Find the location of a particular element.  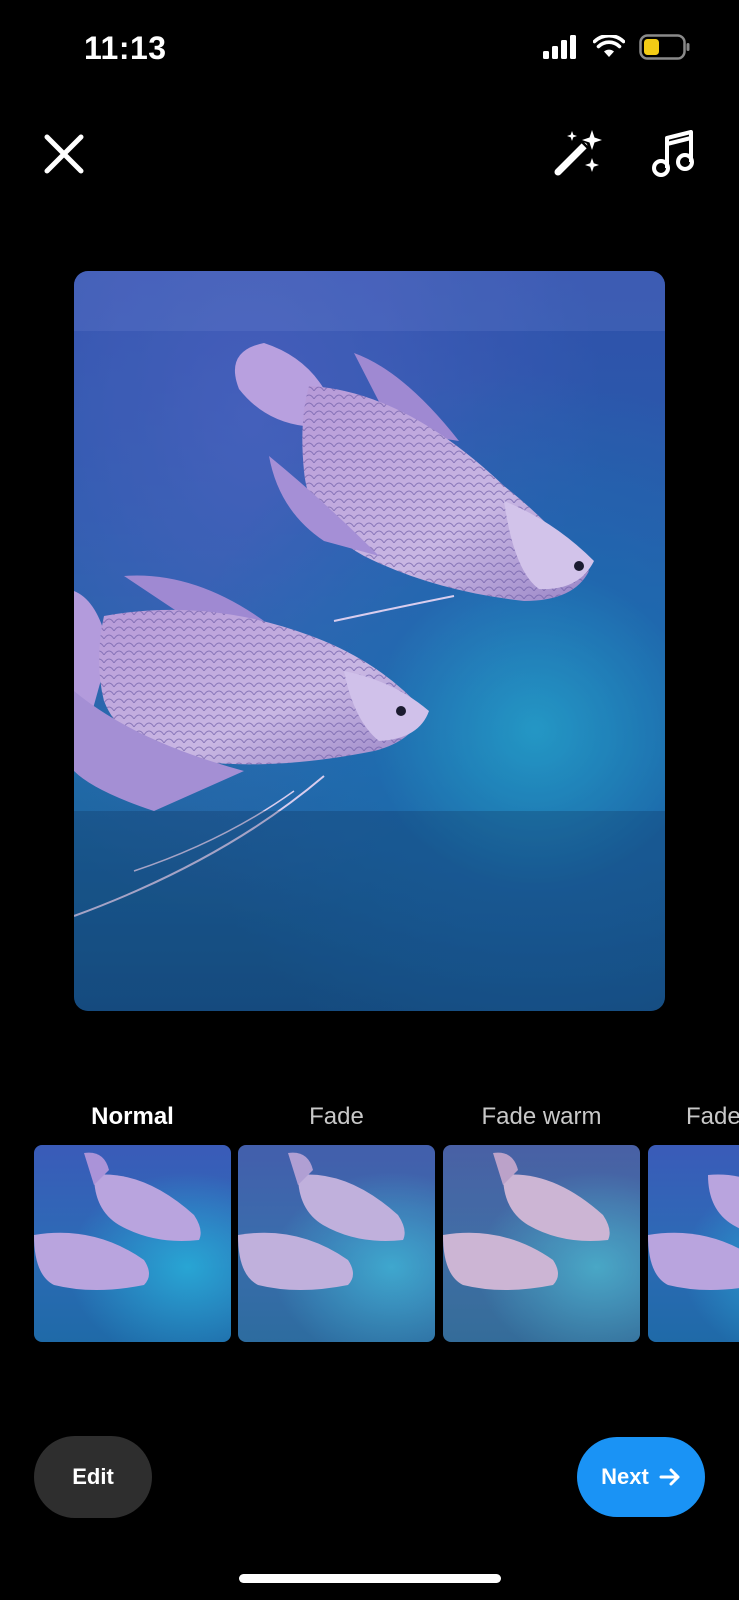

battery-icon is located at coordinates (664, 47).